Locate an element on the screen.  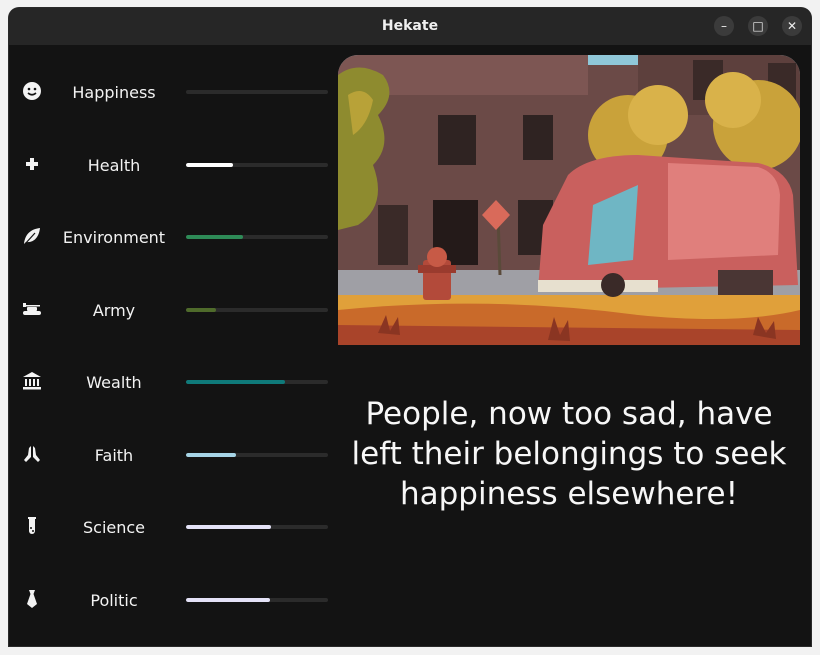
stat-label: Happiness is located at coordinates (114, 92).